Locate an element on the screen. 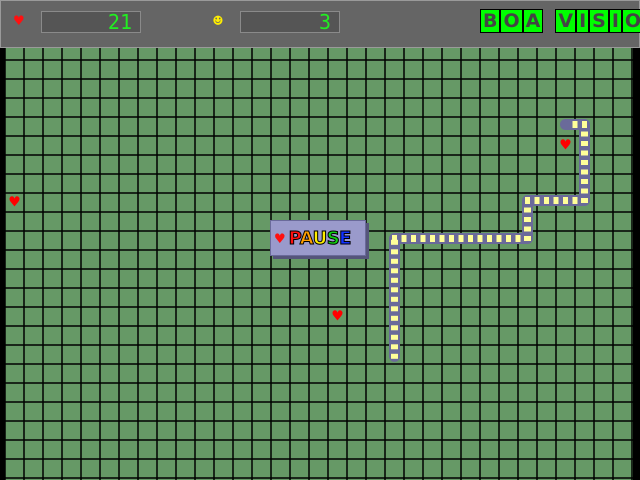 Image resolution: width=640 pixels, height=480 pixels. lives-counter: 21 is located at coordinates (91, 22).